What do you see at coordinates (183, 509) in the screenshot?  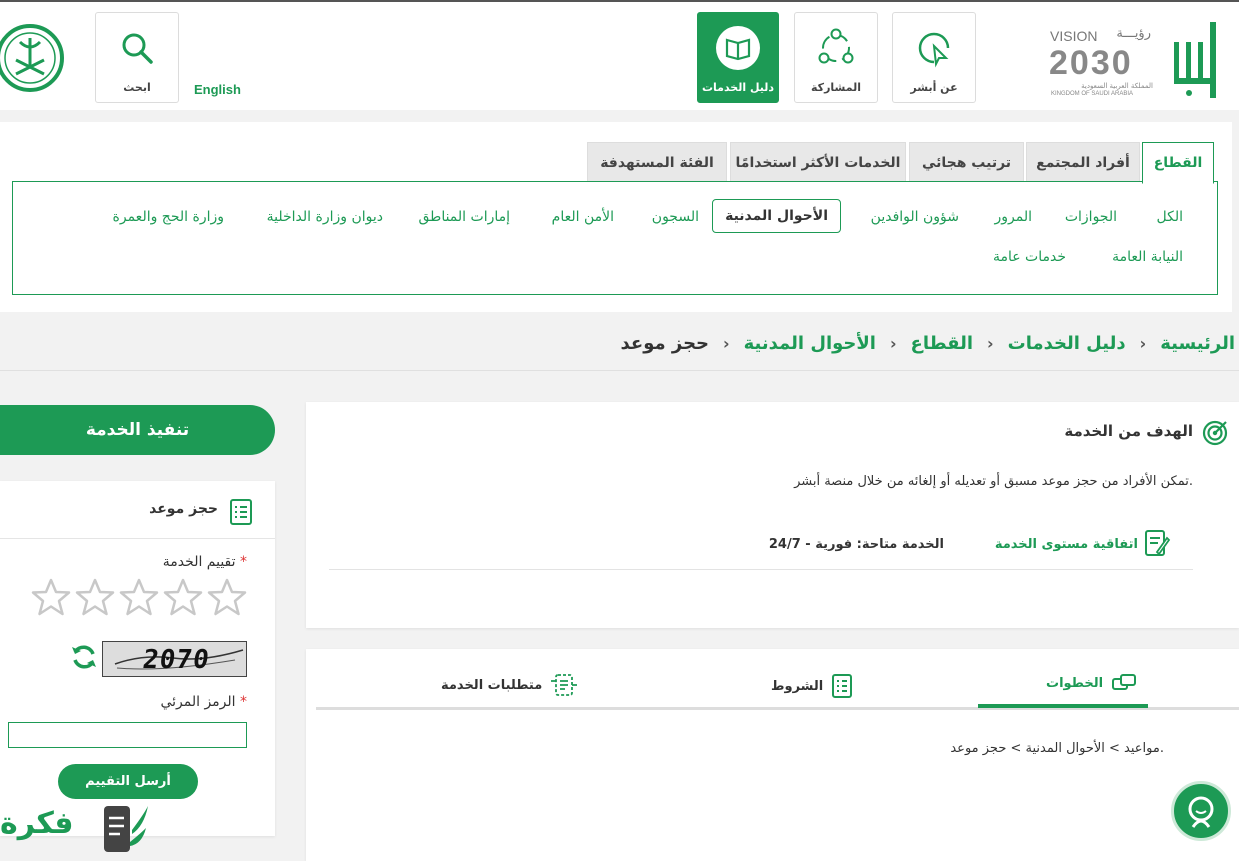 I see `booking-title: حجز موعد` at bounding box center [183, 509].